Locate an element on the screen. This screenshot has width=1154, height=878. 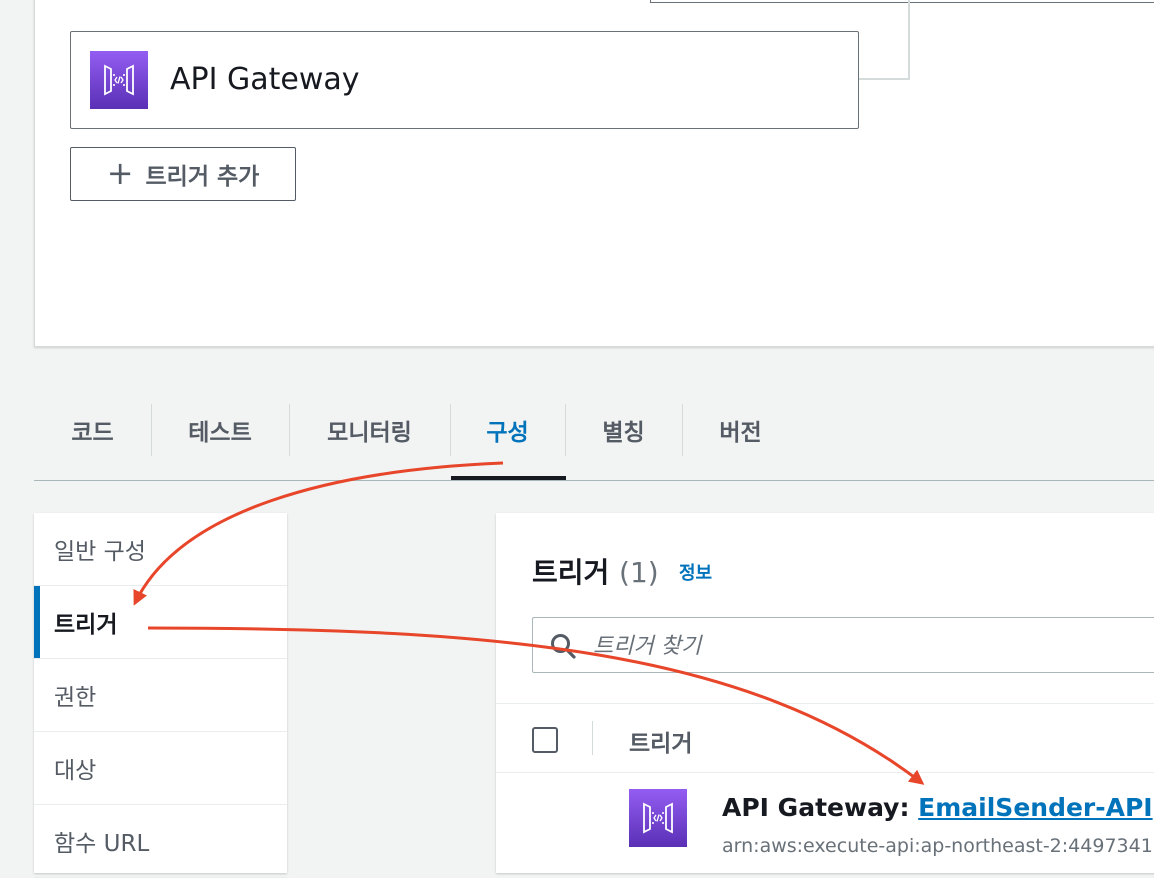
tab-monitoring: 모니터링 is located at coordinates (369, 430).